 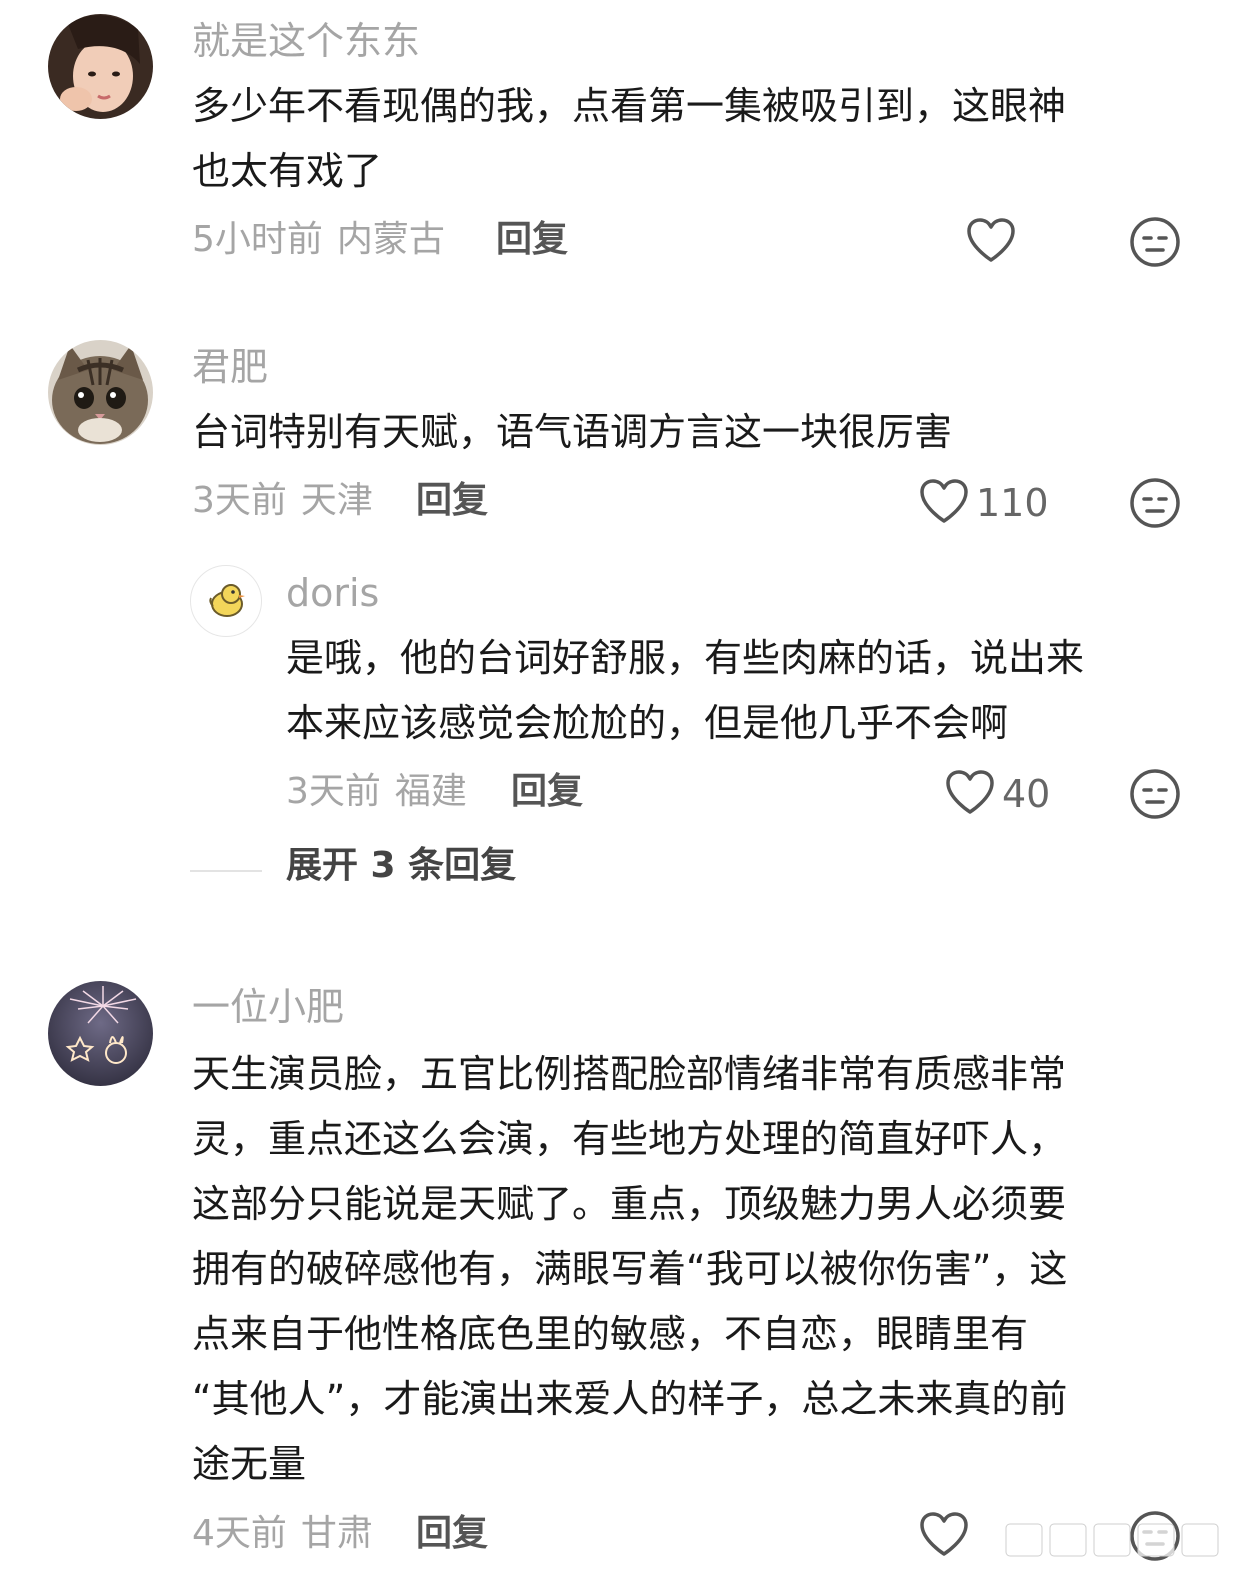 I want to click on comment-location: 内蒙古, so click(x=390, y=239).